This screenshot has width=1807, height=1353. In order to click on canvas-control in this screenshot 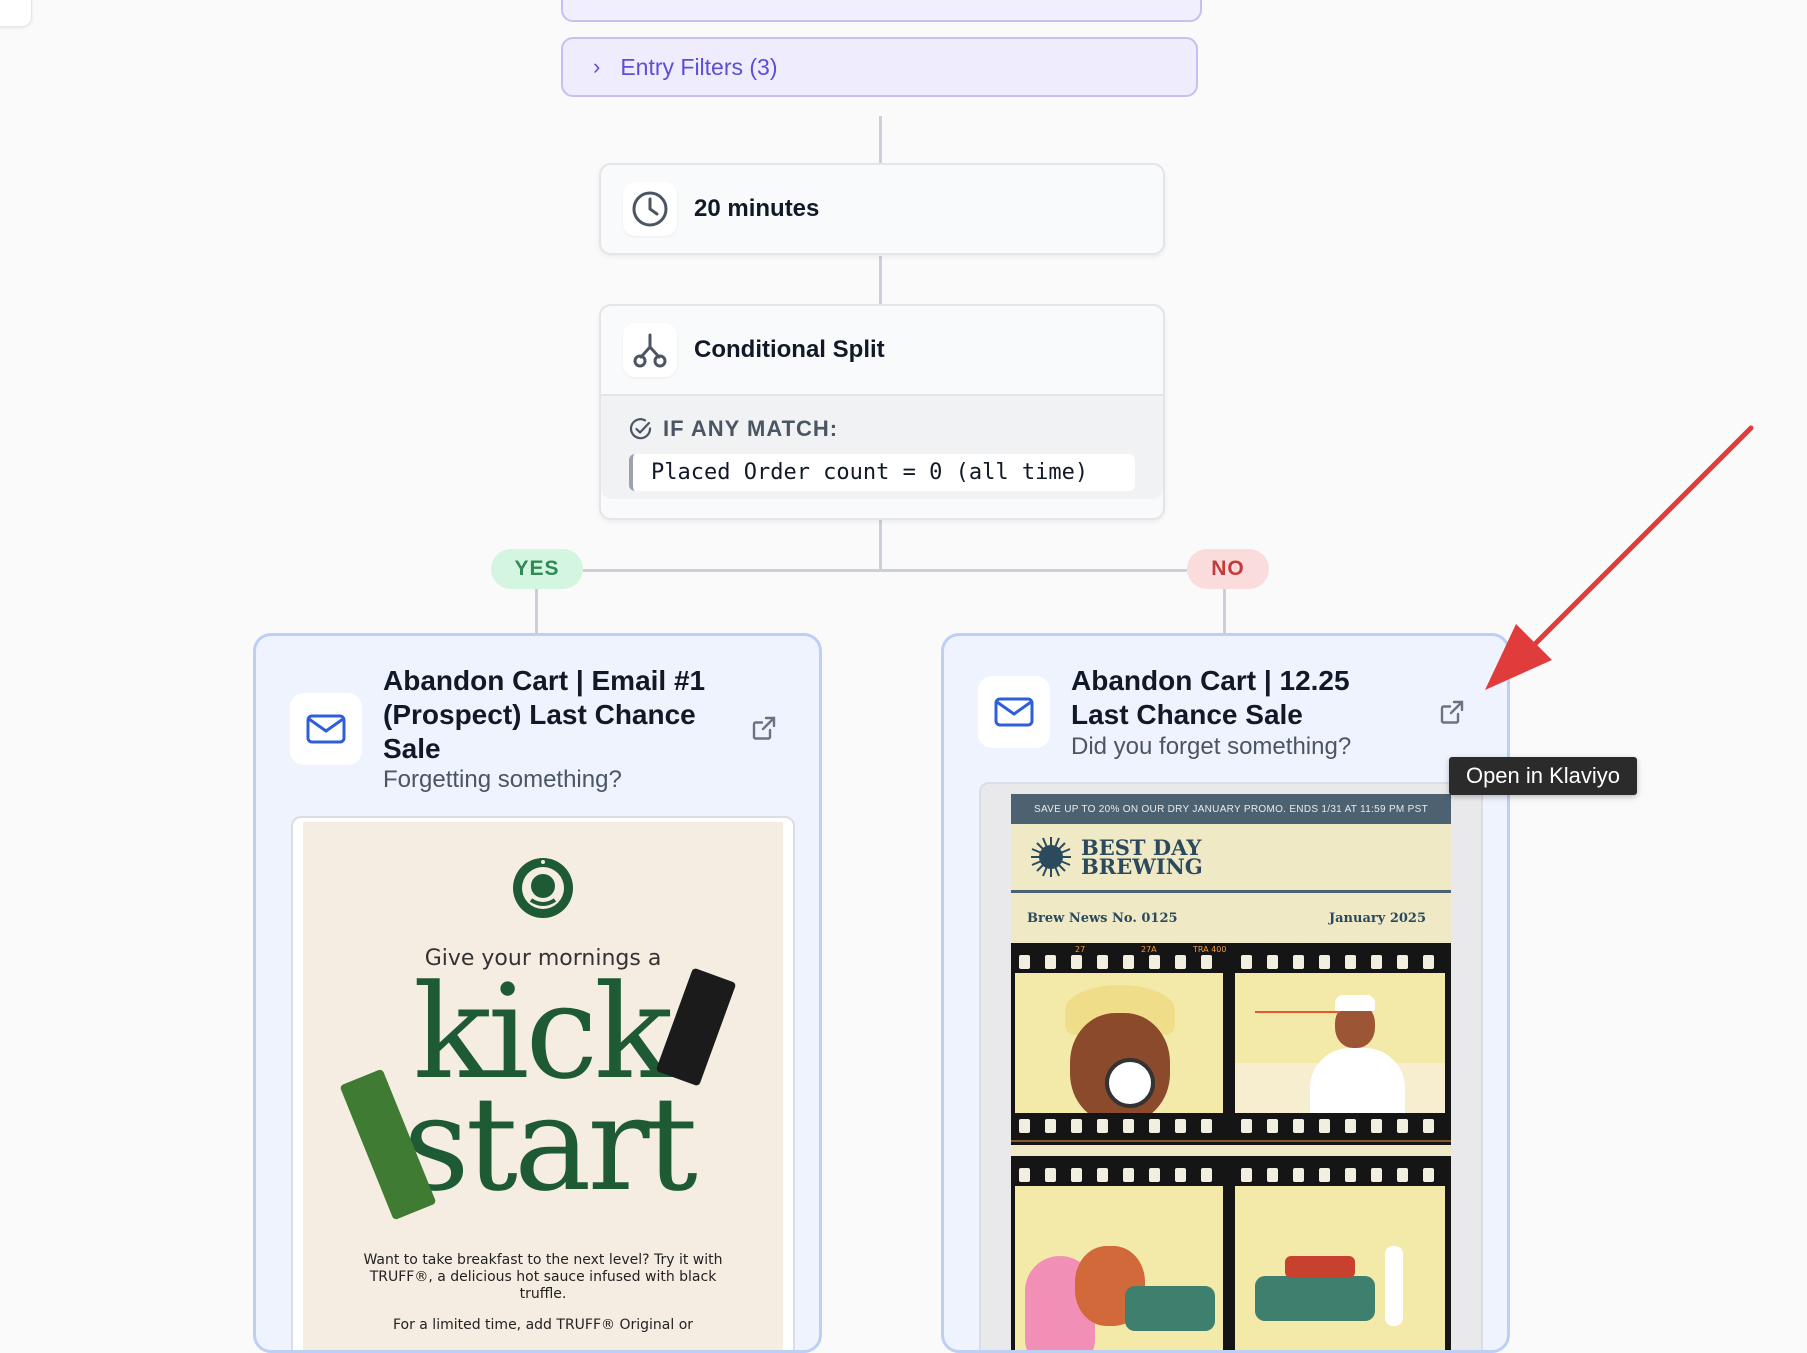, I will do `click(16, 13)`.